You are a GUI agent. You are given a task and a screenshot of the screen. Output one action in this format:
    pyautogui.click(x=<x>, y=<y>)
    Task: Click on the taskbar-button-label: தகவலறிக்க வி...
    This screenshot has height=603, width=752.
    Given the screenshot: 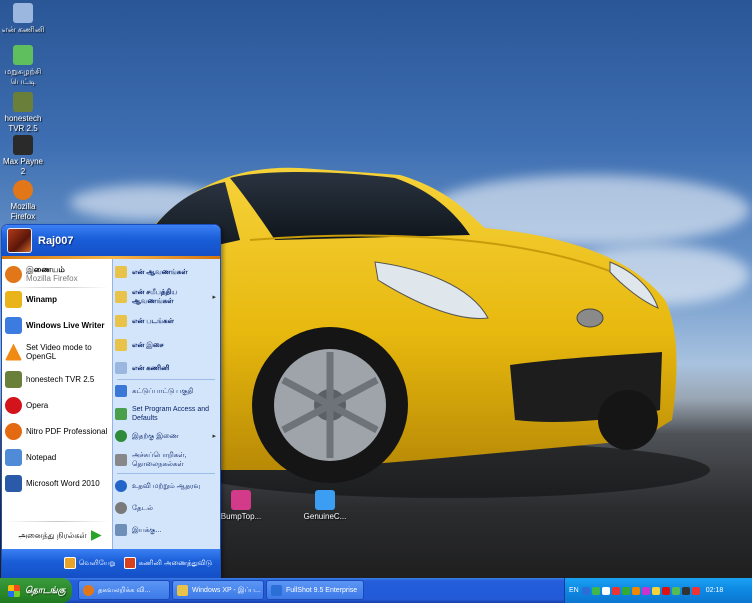 What is the action you would take?
    pyautogui.click(x=124, y=590)
    